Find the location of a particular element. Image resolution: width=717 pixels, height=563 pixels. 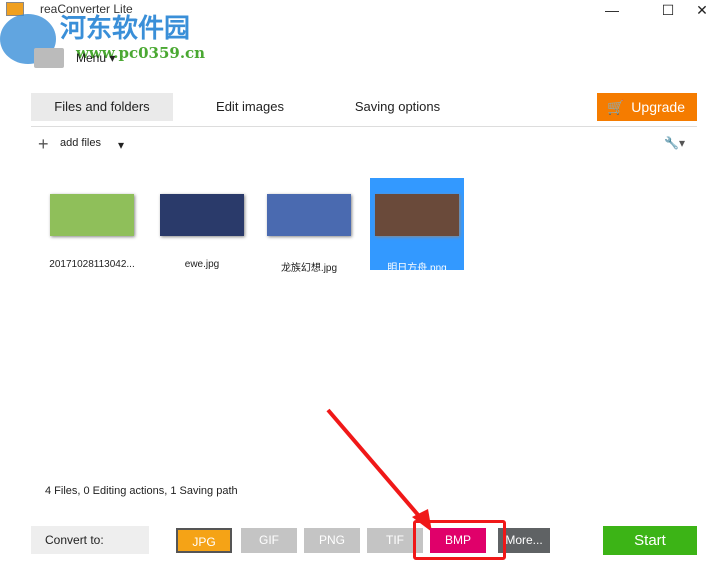

watermark-text: 河东软件园 is located at coordinates (125, 29).